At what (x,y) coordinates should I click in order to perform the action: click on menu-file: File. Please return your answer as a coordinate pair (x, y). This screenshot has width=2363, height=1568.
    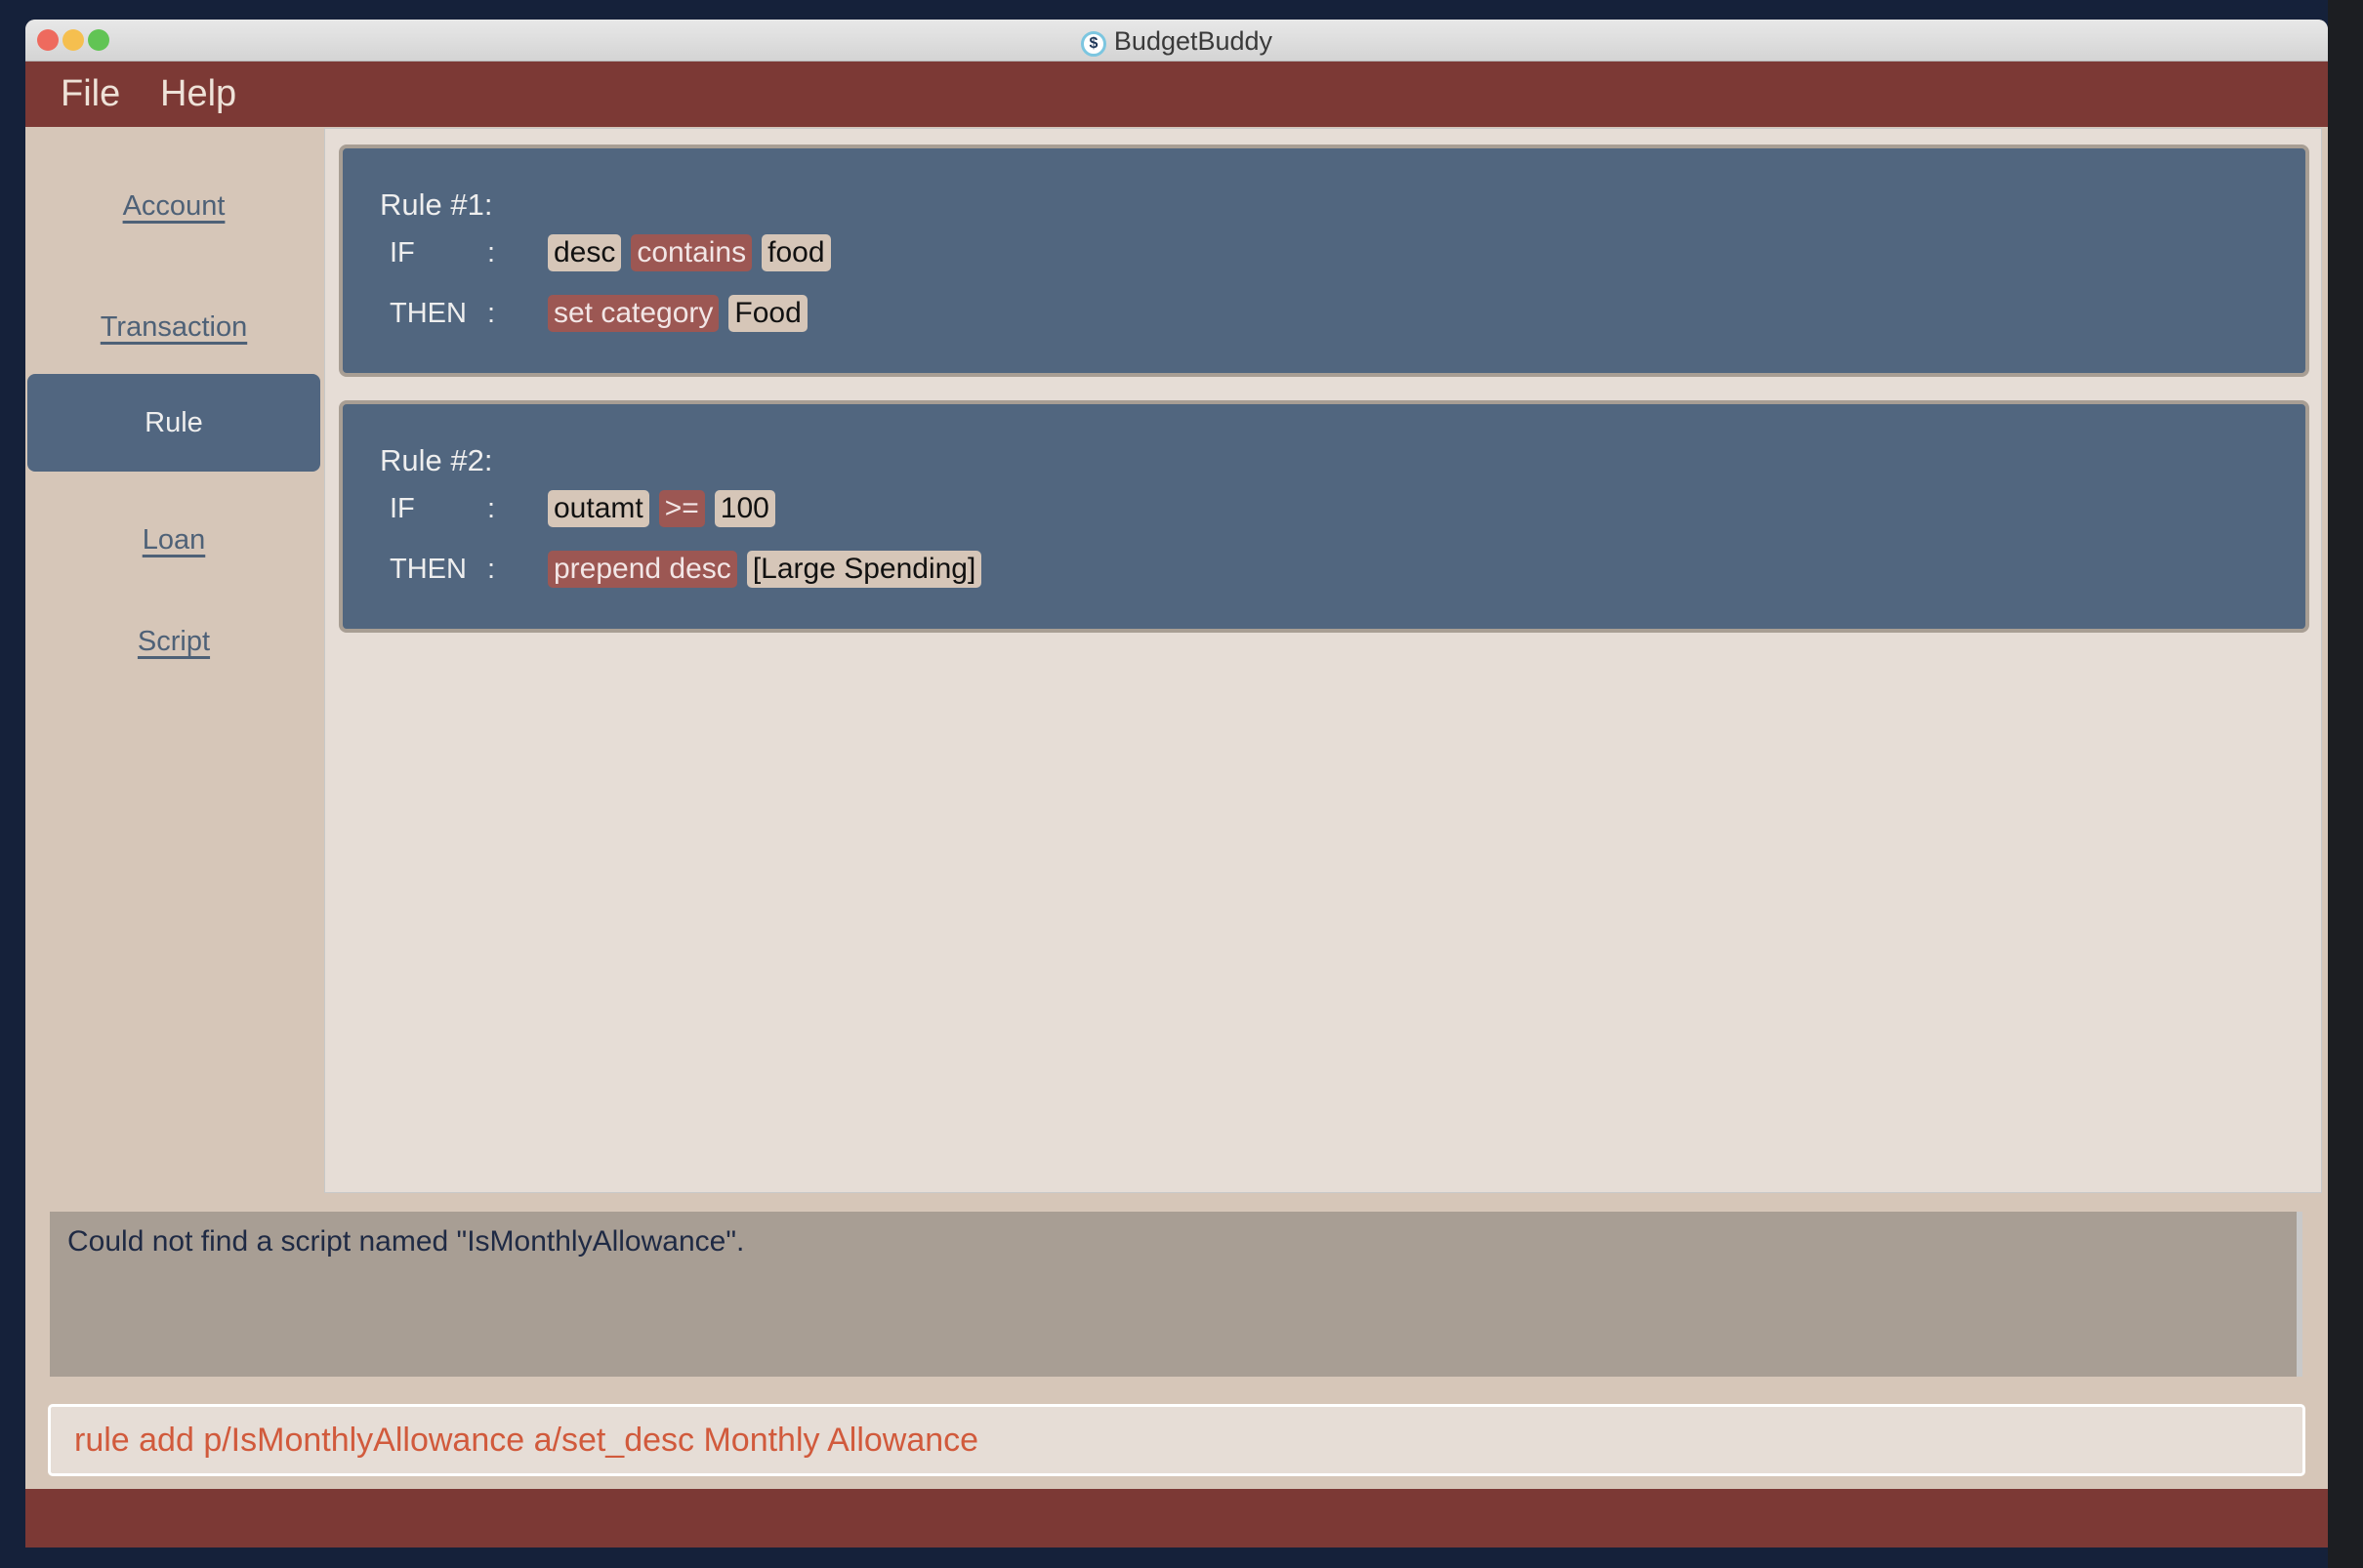
    Looking at the image, I should click on (90, 94).